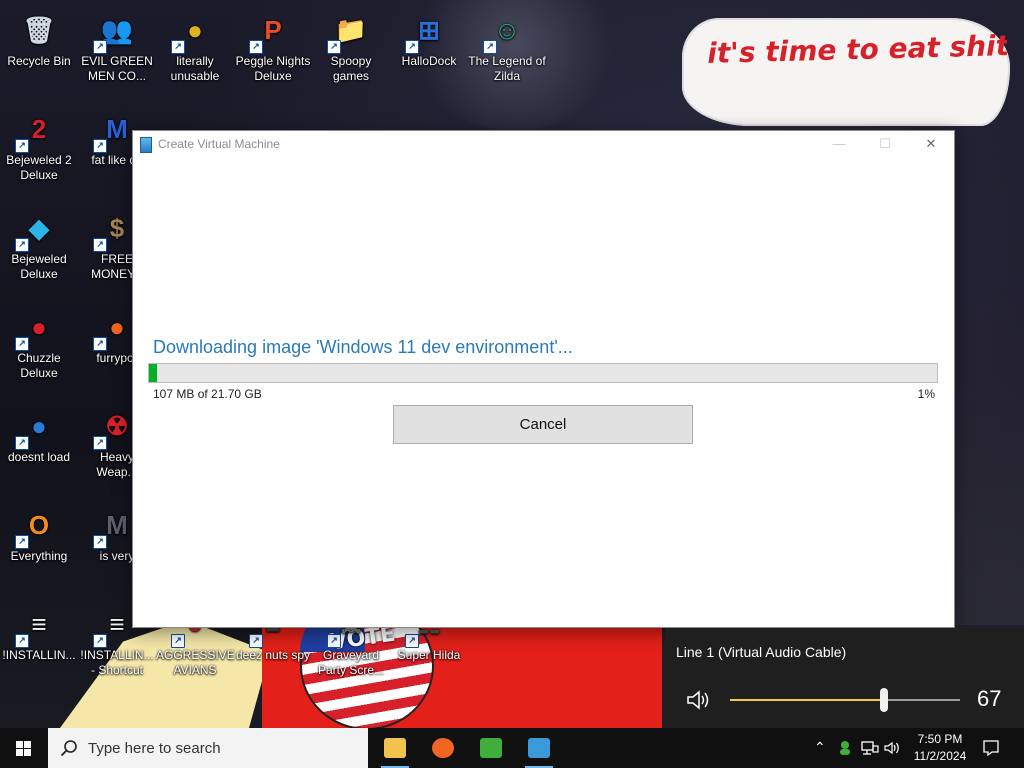 Image resolution: width=1024 pixels, height=768 pixels. I want to click on file-explorer-icon, so click(395, 748).